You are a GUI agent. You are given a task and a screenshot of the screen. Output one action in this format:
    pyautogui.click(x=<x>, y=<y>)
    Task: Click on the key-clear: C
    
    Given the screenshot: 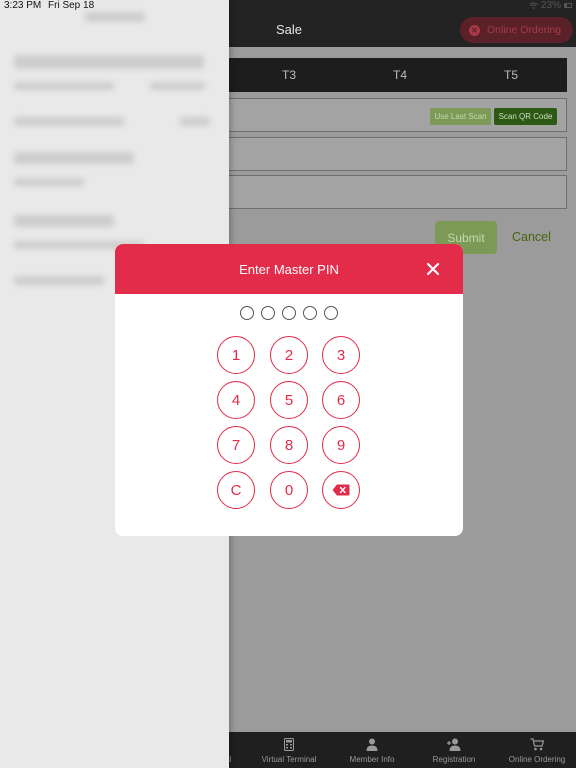 What is the action you would take?
    pyautogui.click(x=236, y=490)
    